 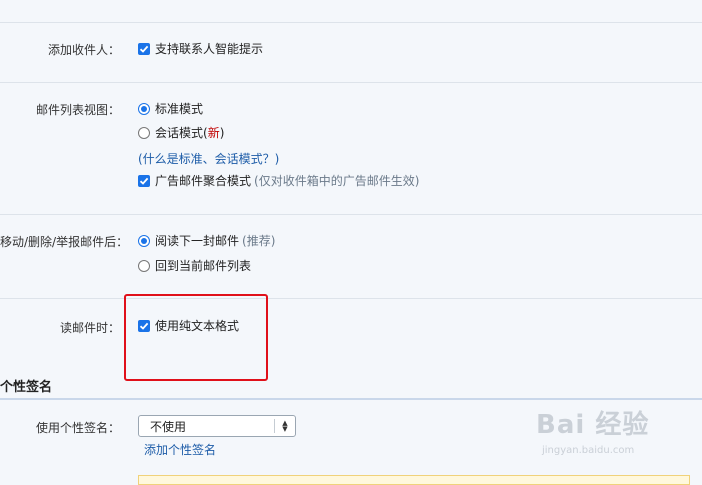 I want to click on signature-label: 使用个性签名：, so click(x=77, y=428).